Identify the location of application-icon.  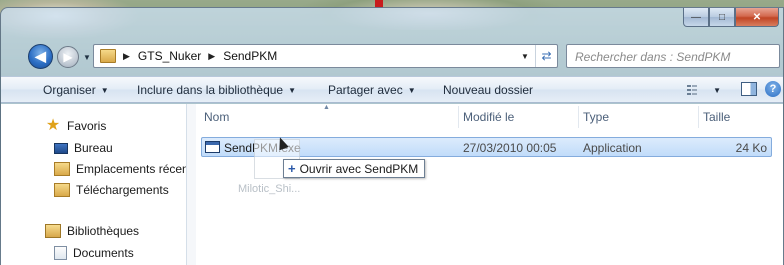
(212, 147).